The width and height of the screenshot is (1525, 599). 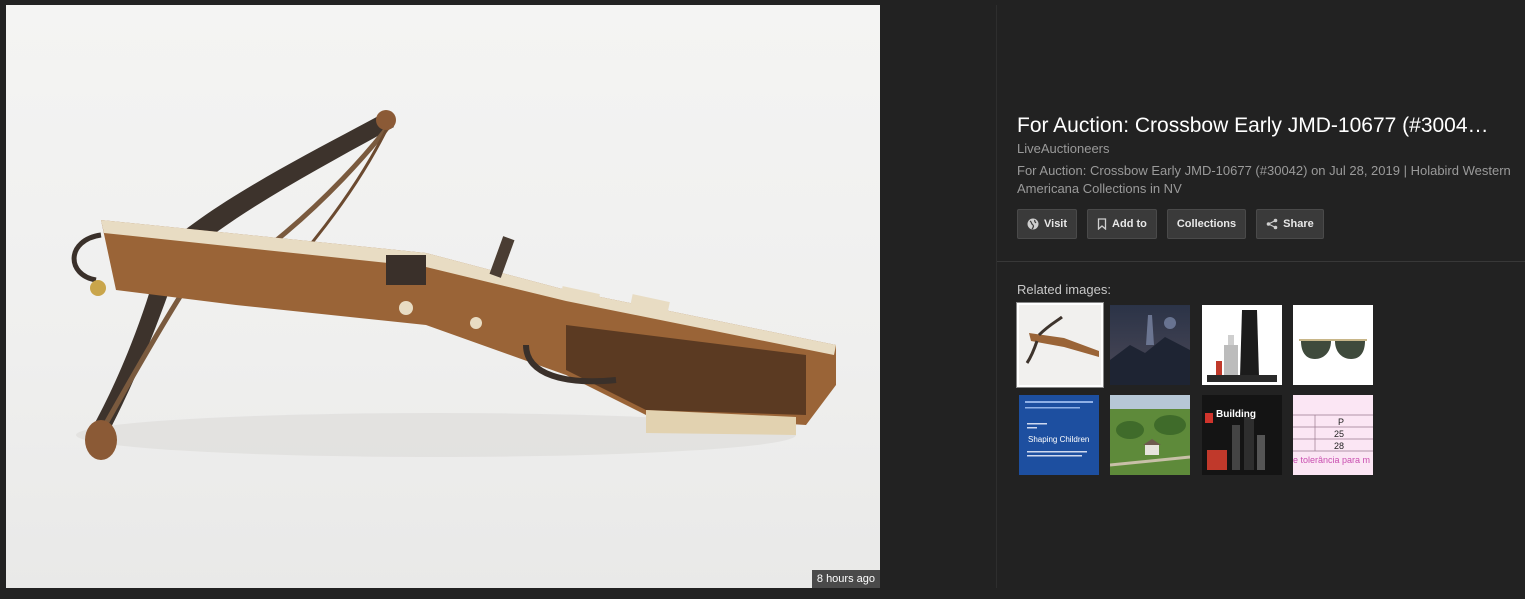 I want to click on action-bar: Visit Add to Collections Share, so click(x=1170, y=224).